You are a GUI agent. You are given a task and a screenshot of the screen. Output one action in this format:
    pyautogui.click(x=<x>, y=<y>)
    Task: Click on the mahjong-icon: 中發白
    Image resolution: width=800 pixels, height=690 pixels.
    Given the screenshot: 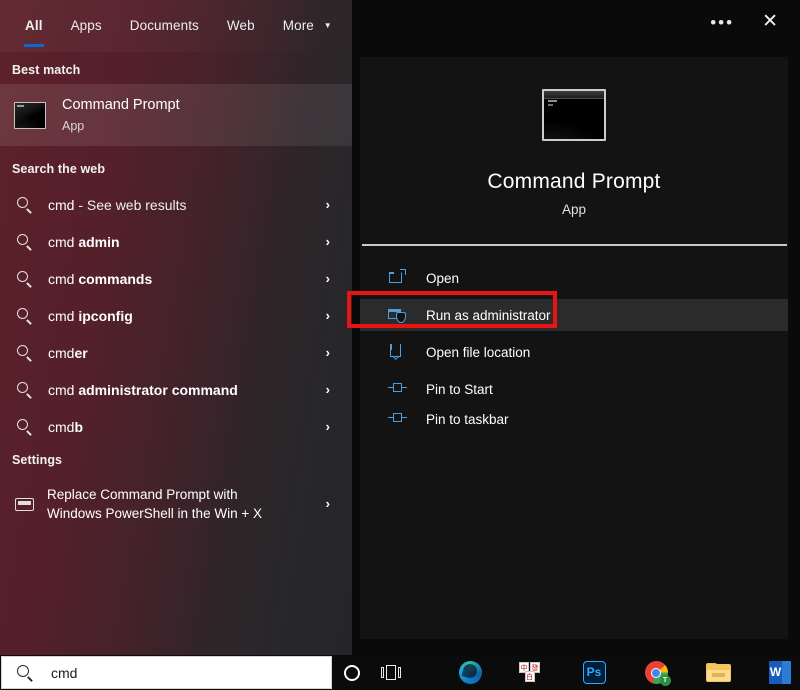 What is the action you would take?
    pyautogui.click(x=532, y=672)
    